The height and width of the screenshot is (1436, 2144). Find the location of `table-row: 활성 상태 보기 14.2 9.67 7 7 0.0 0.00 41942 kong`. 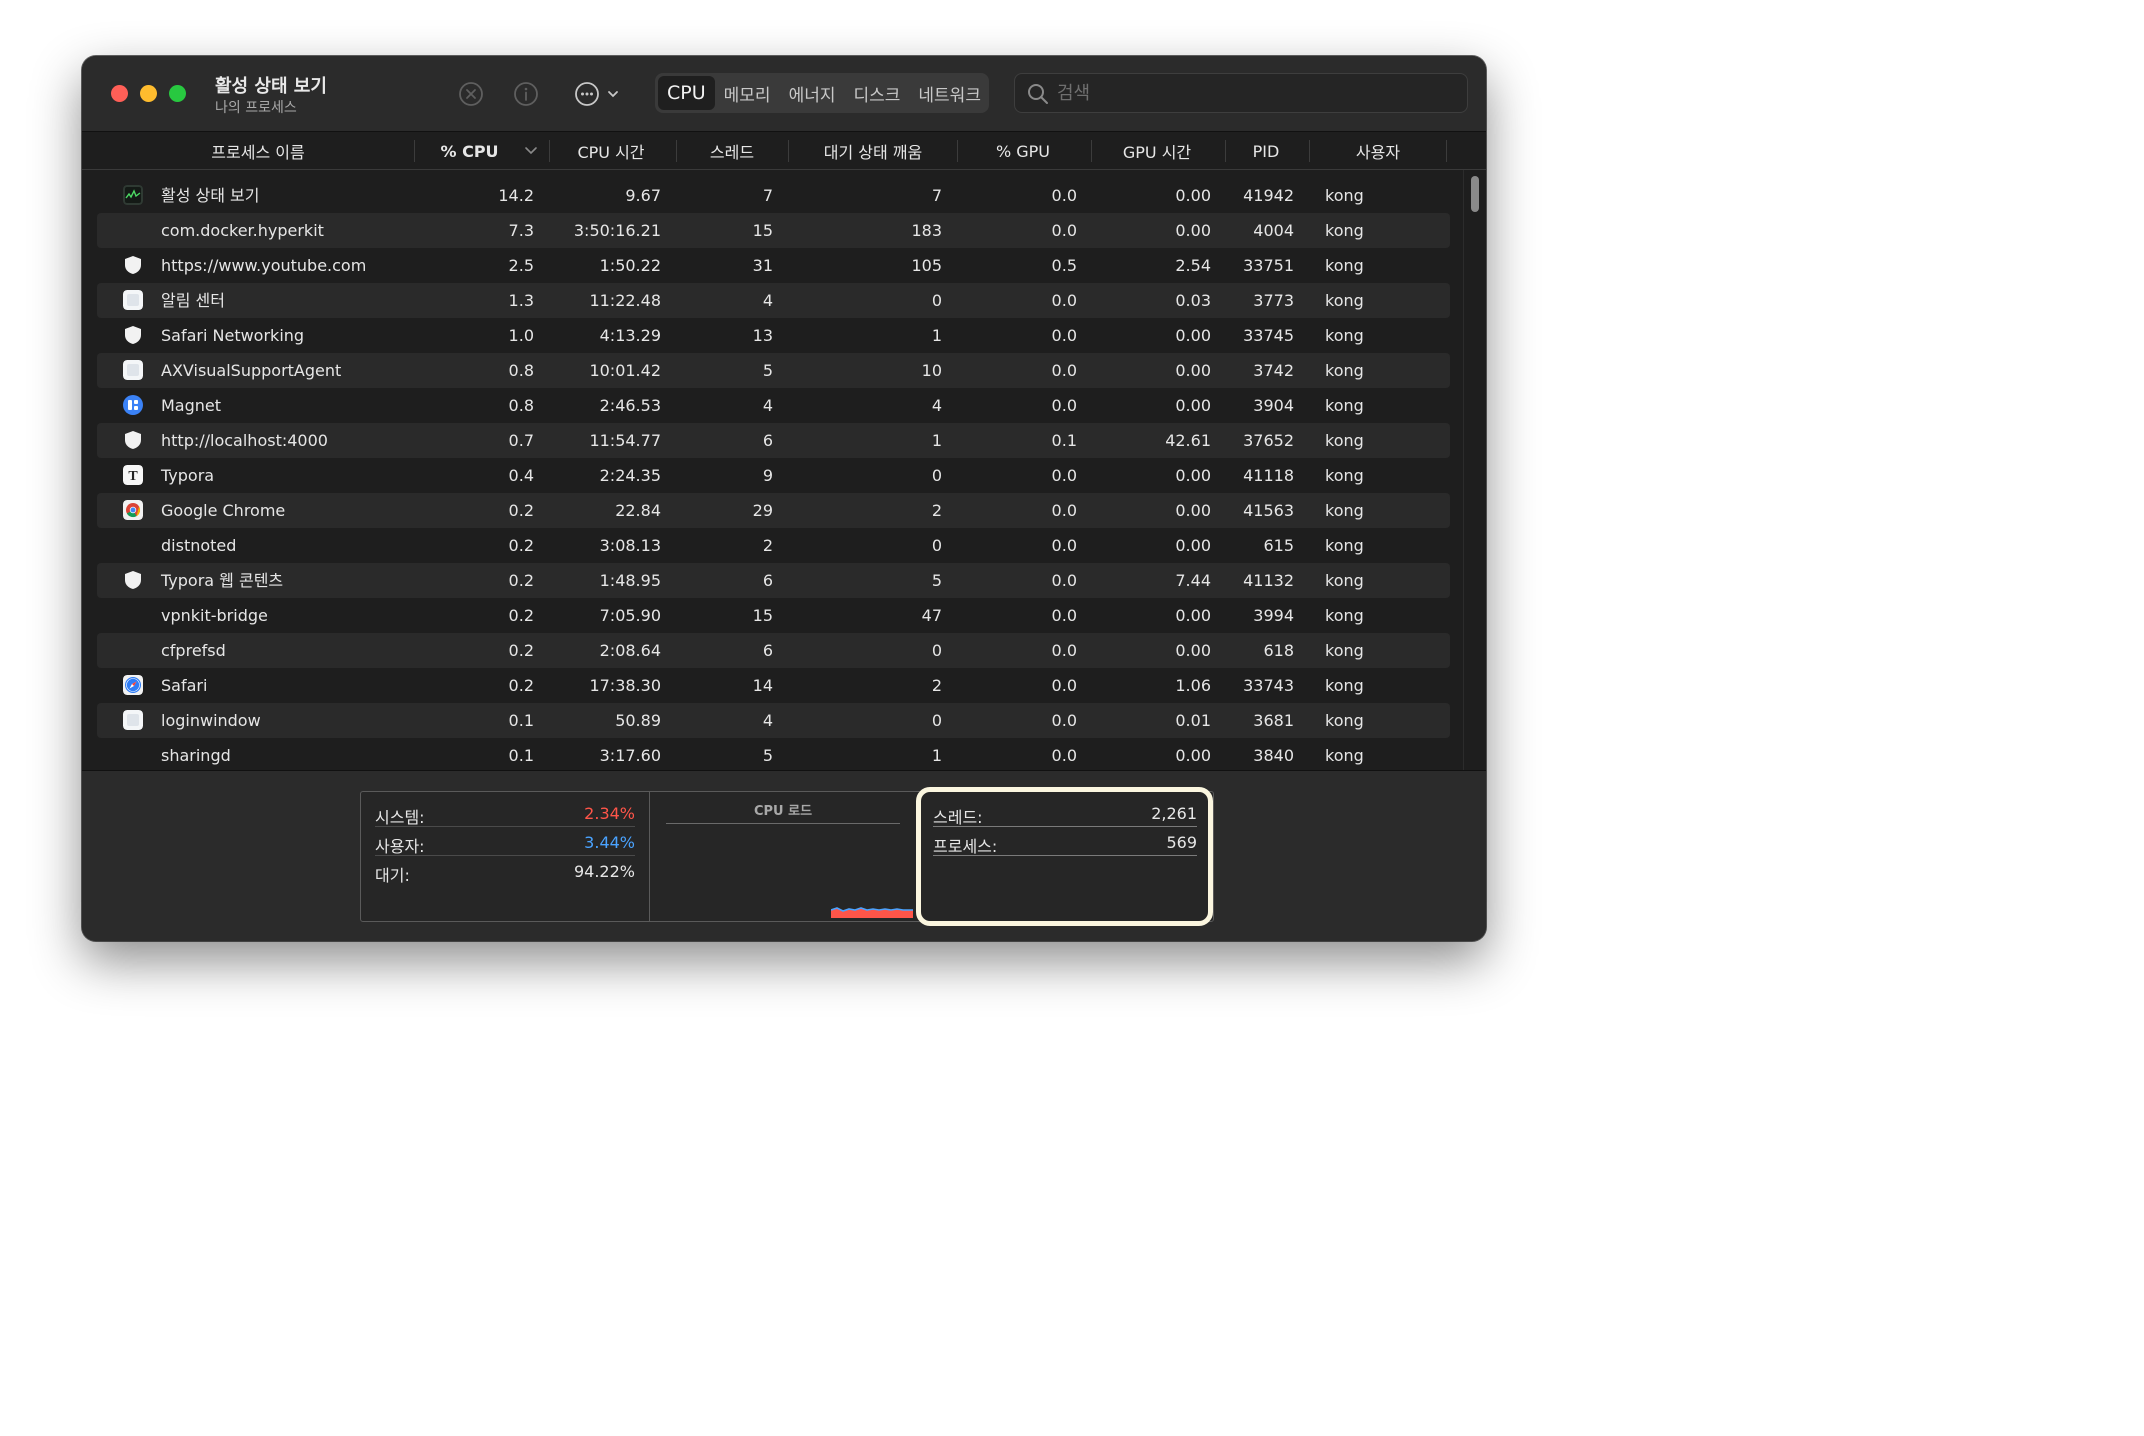

table-row: 활성 상태 보기 14.2 9.67 7 7 0.0 0.00 41942 kong is located at coordinates (773, 195).